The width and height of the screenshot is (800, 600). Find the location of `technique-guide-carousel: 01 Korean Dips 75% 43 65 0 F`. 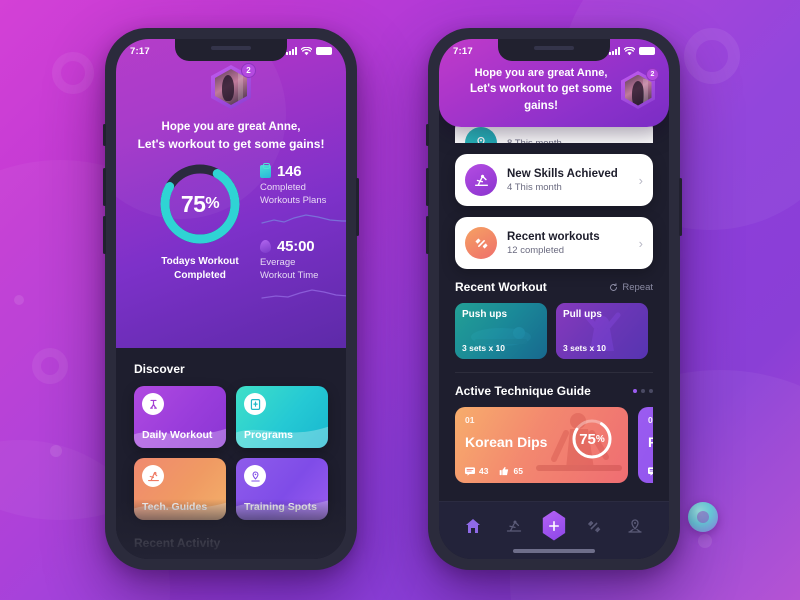

technique-guide-carousel: 01 Korean Dips 75% 43 65 0 F is located at coordinates (554, 445).